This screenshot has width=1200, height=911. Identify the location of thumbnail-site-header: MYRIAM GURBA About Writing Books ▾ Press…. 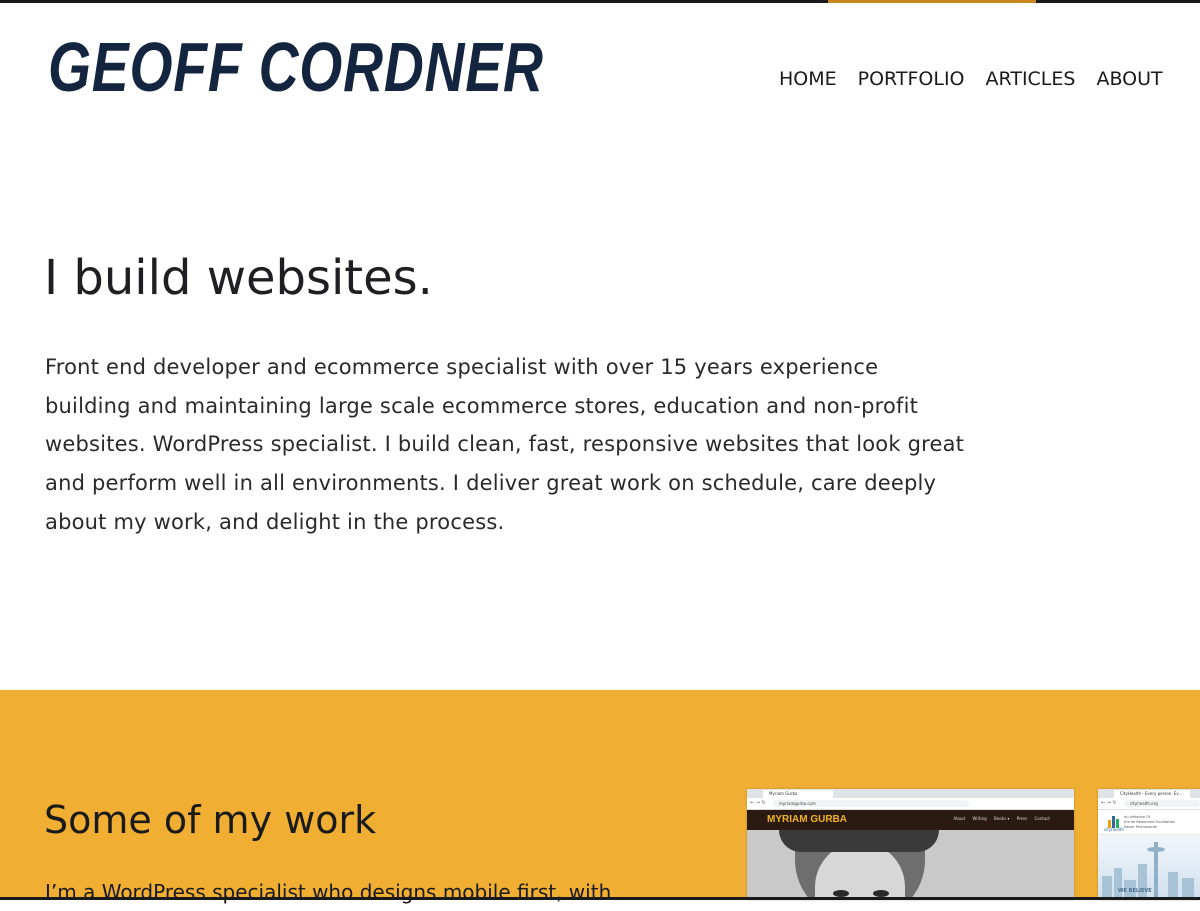
(910, 820).